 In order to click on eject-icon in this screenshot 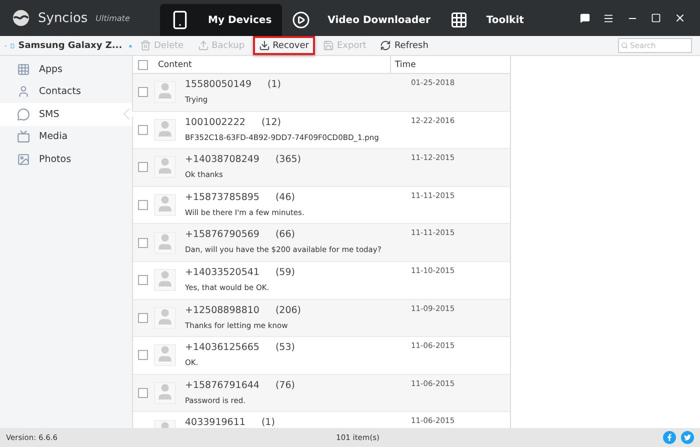, I will do `click(130, 45)`.